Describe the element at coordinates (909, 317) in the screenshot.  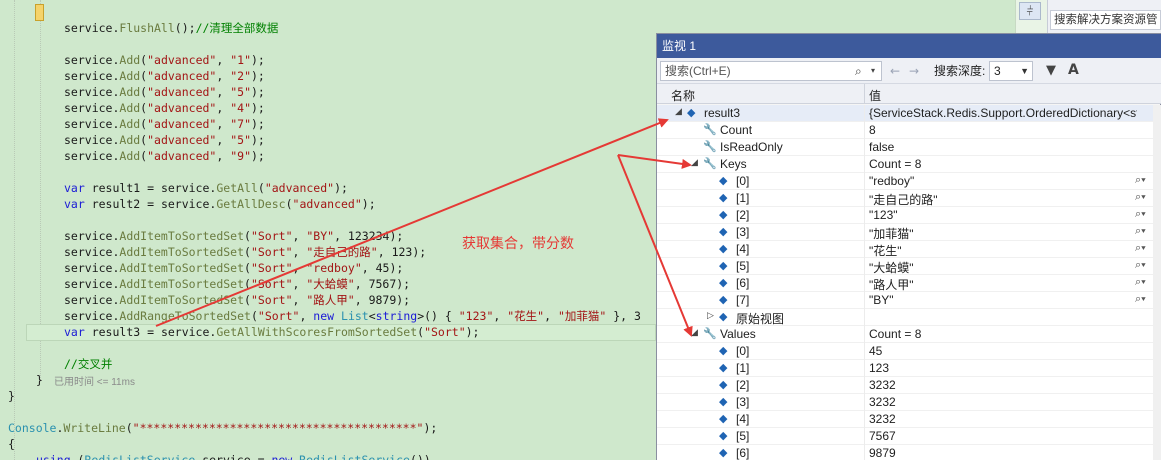
I see `watch-row: ▷ ◆ 原始视图` at that location.